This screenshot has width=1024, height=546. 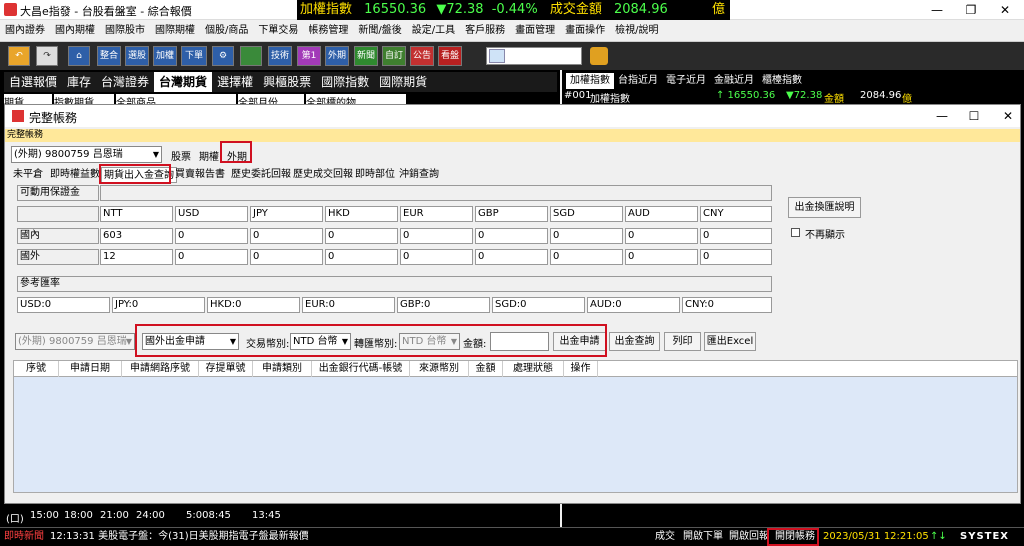 I want to click on news-ticker: 12:13:31 美股電子盤：今(31)日美股期指電子盤最新報價, so click(x=179, y=537).